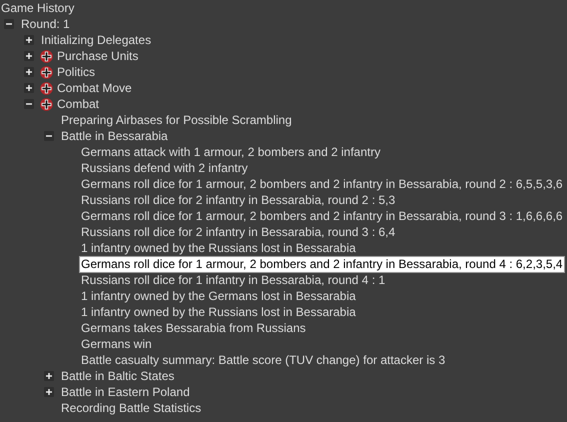  I want to click on tree-item: Russians roll dice for 2 infantry in Bessarabia, round 3 : 6,4, so click(238, 232).